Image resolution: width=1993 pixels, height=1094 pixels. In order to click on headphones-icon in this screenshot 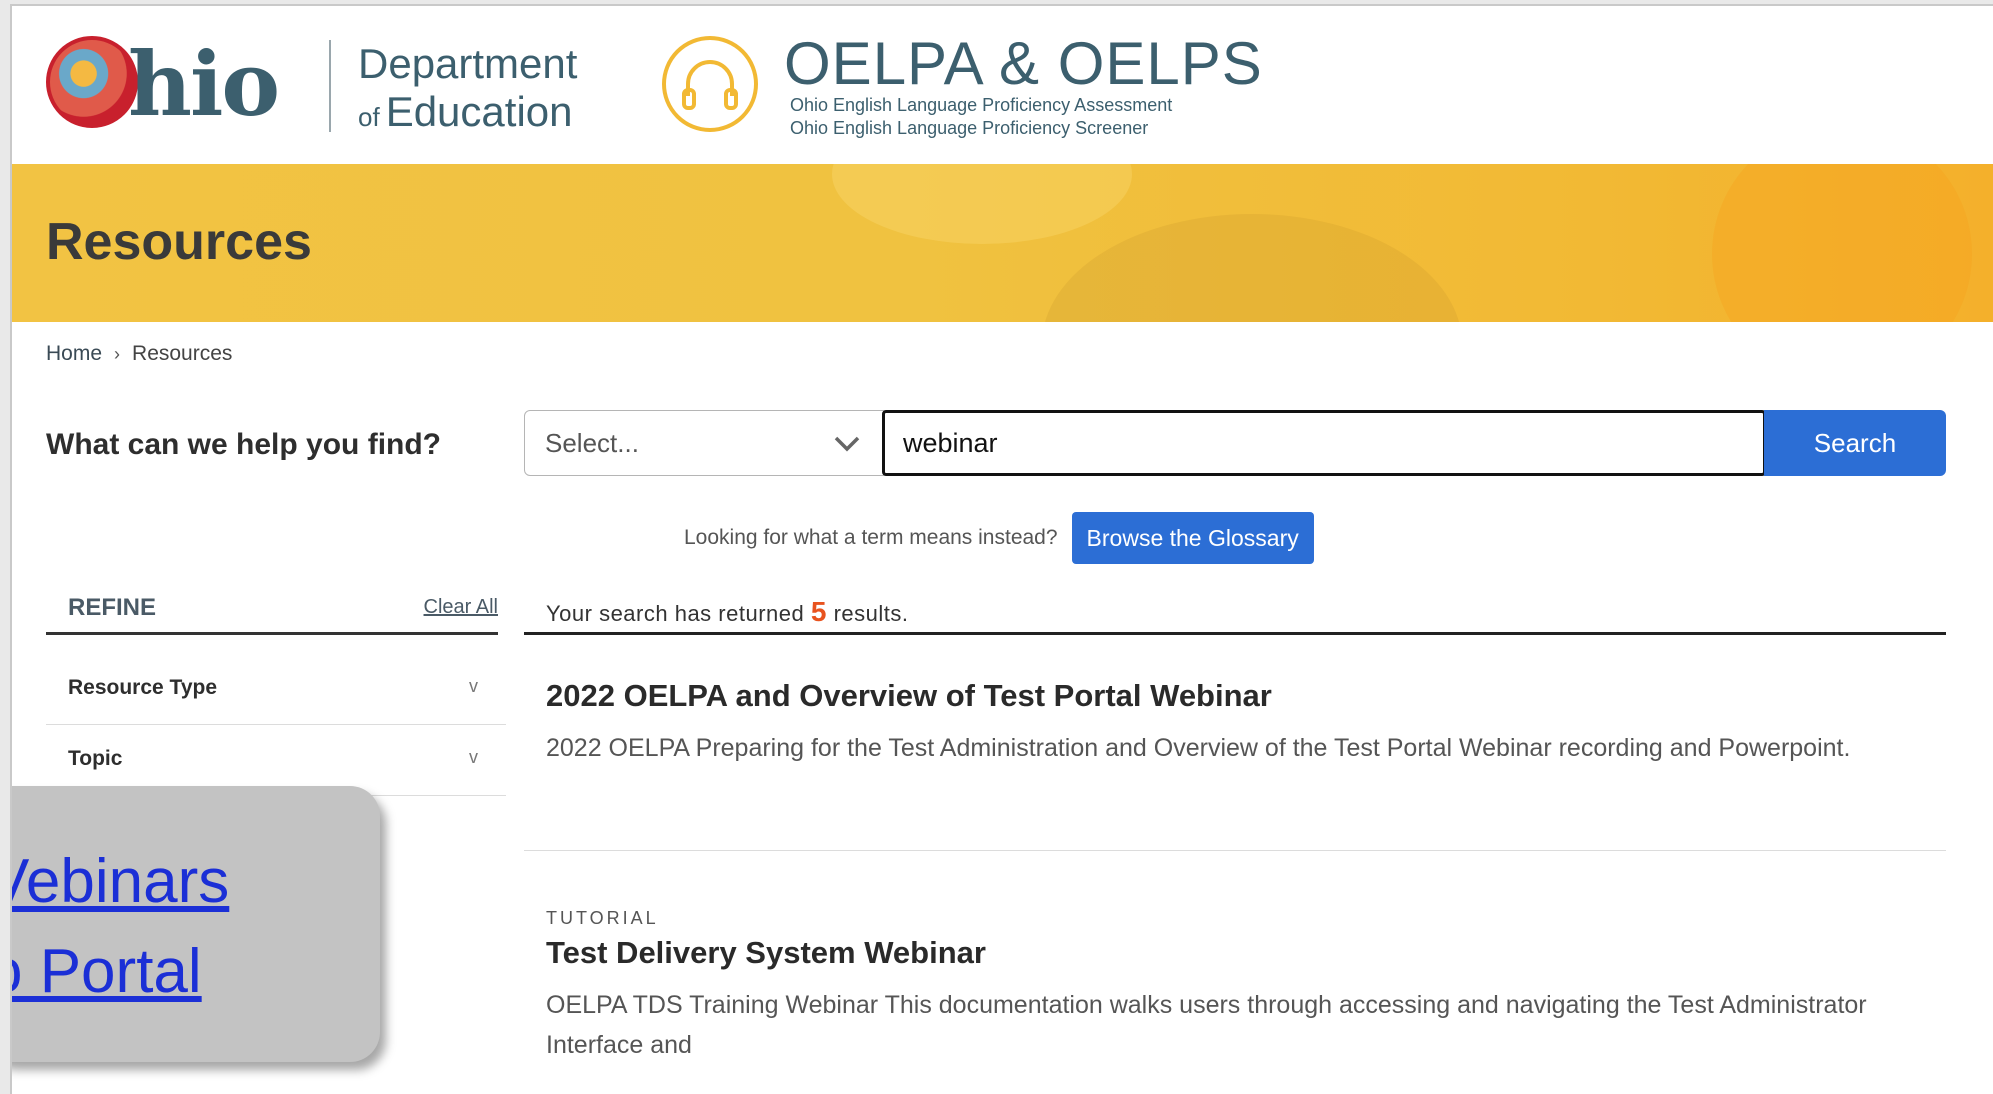, I will do `click(710, 84)`.